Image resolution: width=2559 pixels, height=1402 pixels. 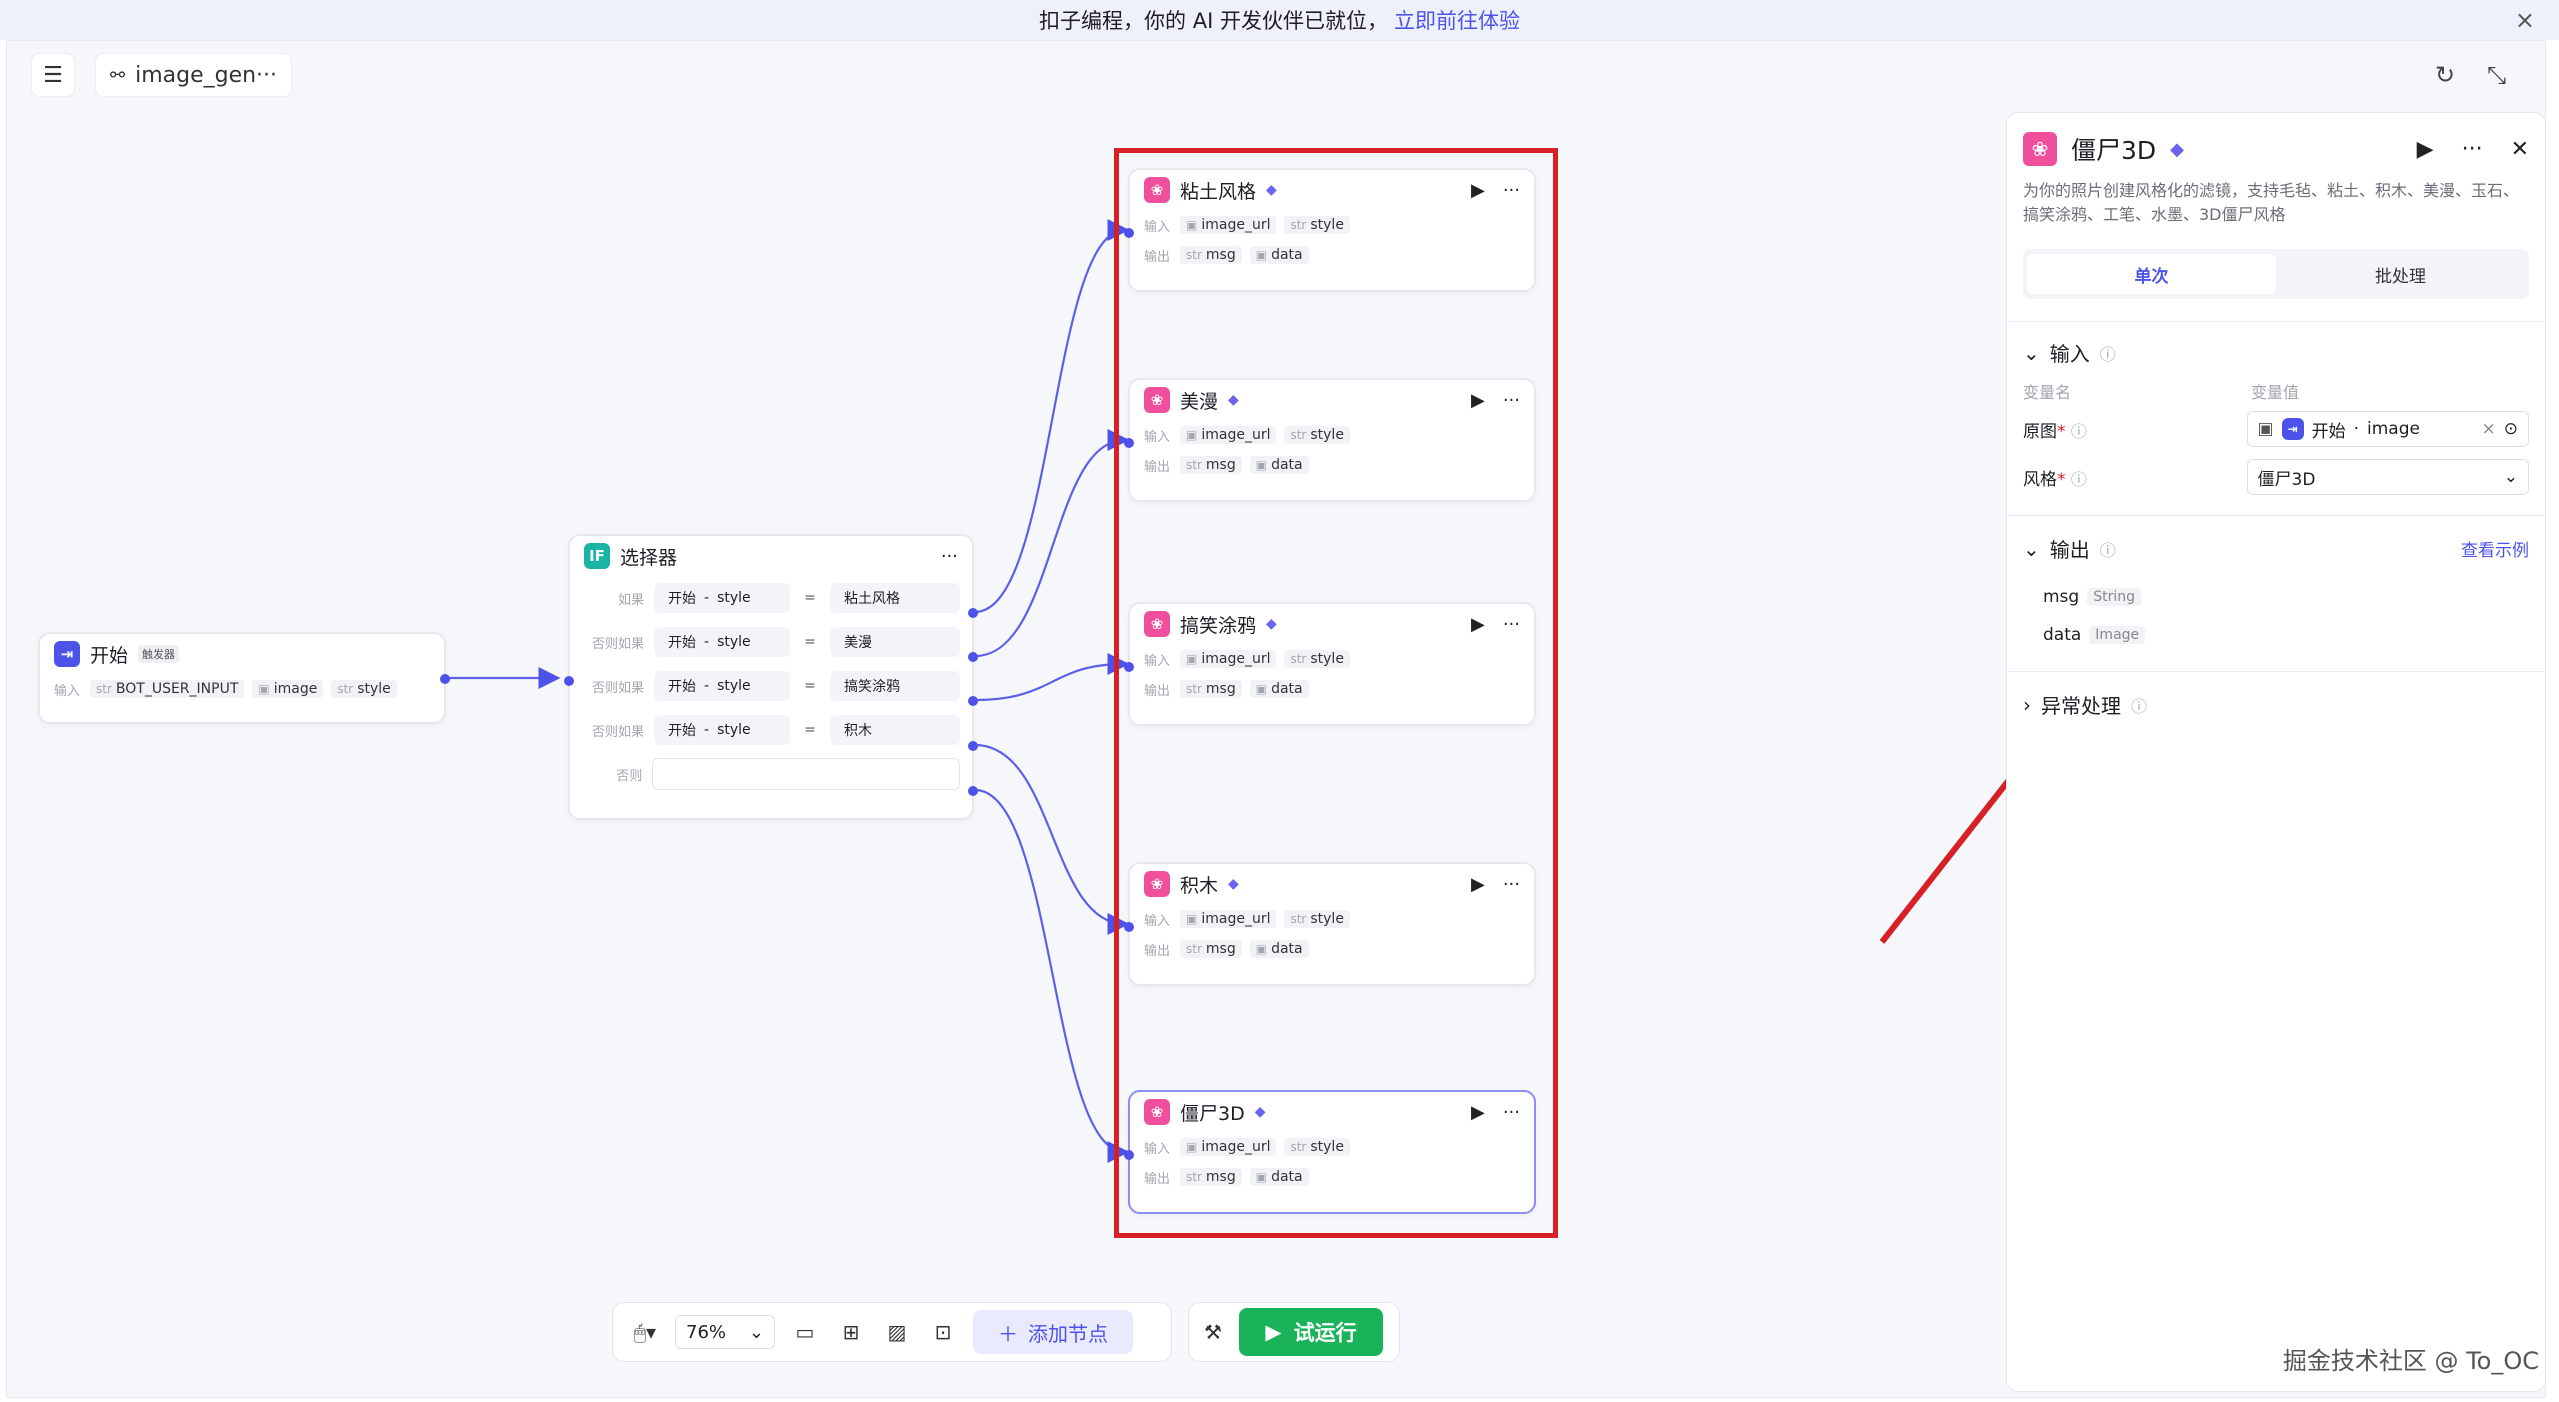 I want to click on run-node-icon: ▶, so click(x=2425, y=149).